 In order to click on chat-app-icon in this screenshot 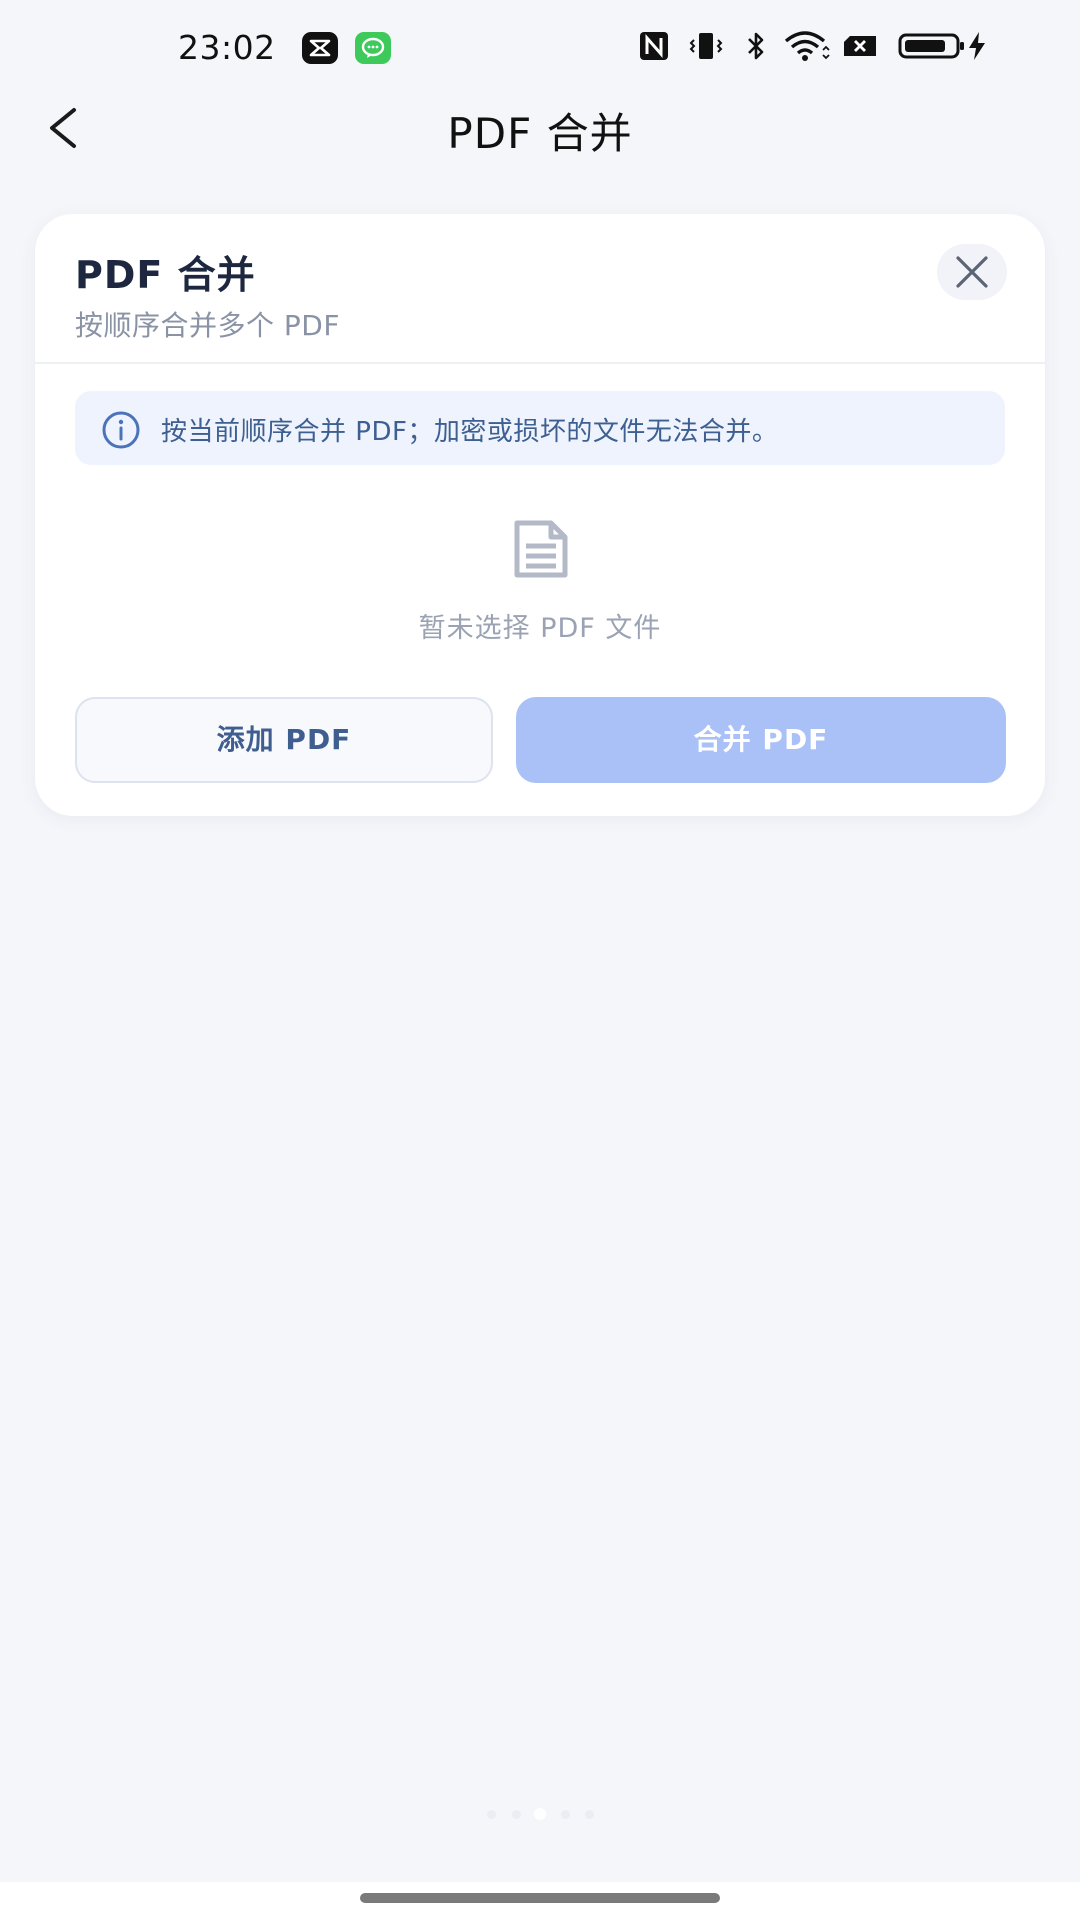, I will do `click(373, 48)`.